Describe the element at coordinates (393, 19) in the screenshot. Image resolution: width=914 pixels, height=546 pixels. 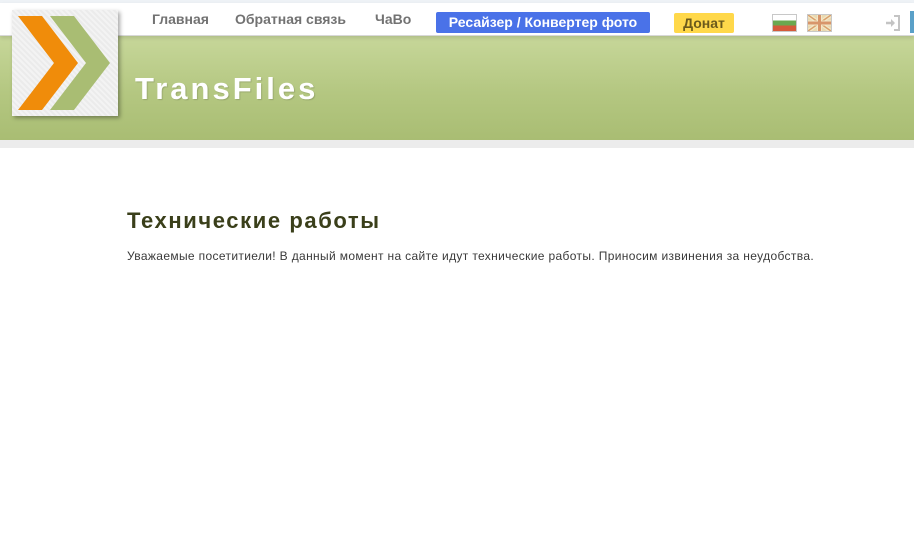
I see `nav-faq-link: ЧаВо` at that location.